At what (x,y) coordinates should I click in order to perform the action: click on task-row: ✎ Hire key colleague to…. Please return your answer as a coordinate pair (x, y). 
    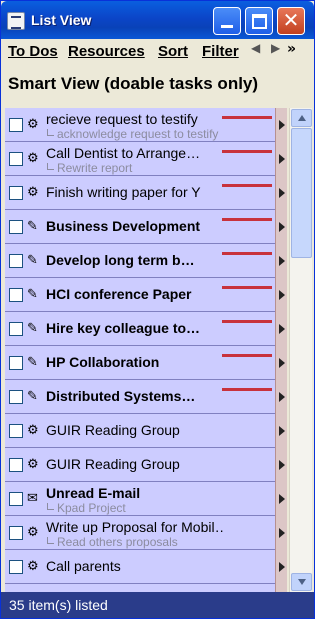
    Looking at the image, I should click on (146, 329).